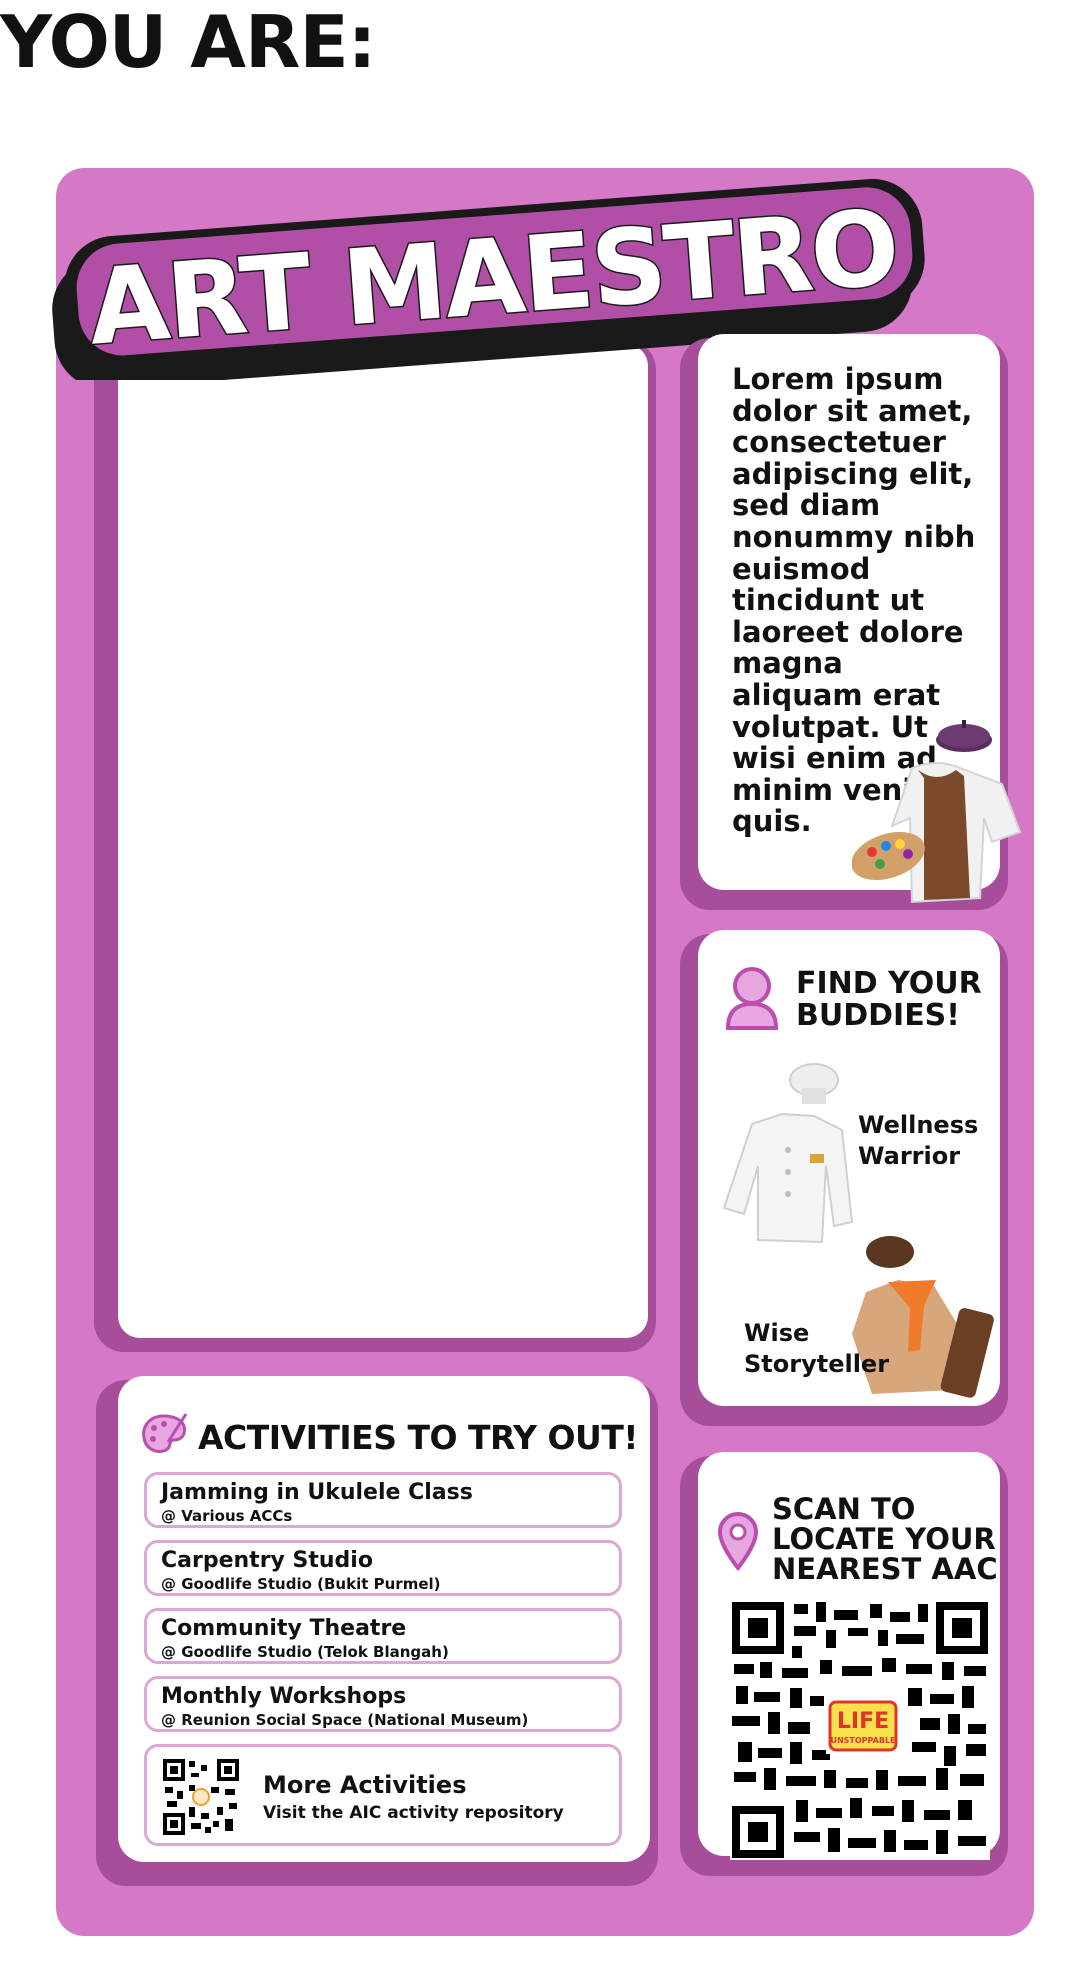 The width and height of the screenshot is (1080, 1966). I want to click on buddy2-line1: Wise, so click(777, 1333).